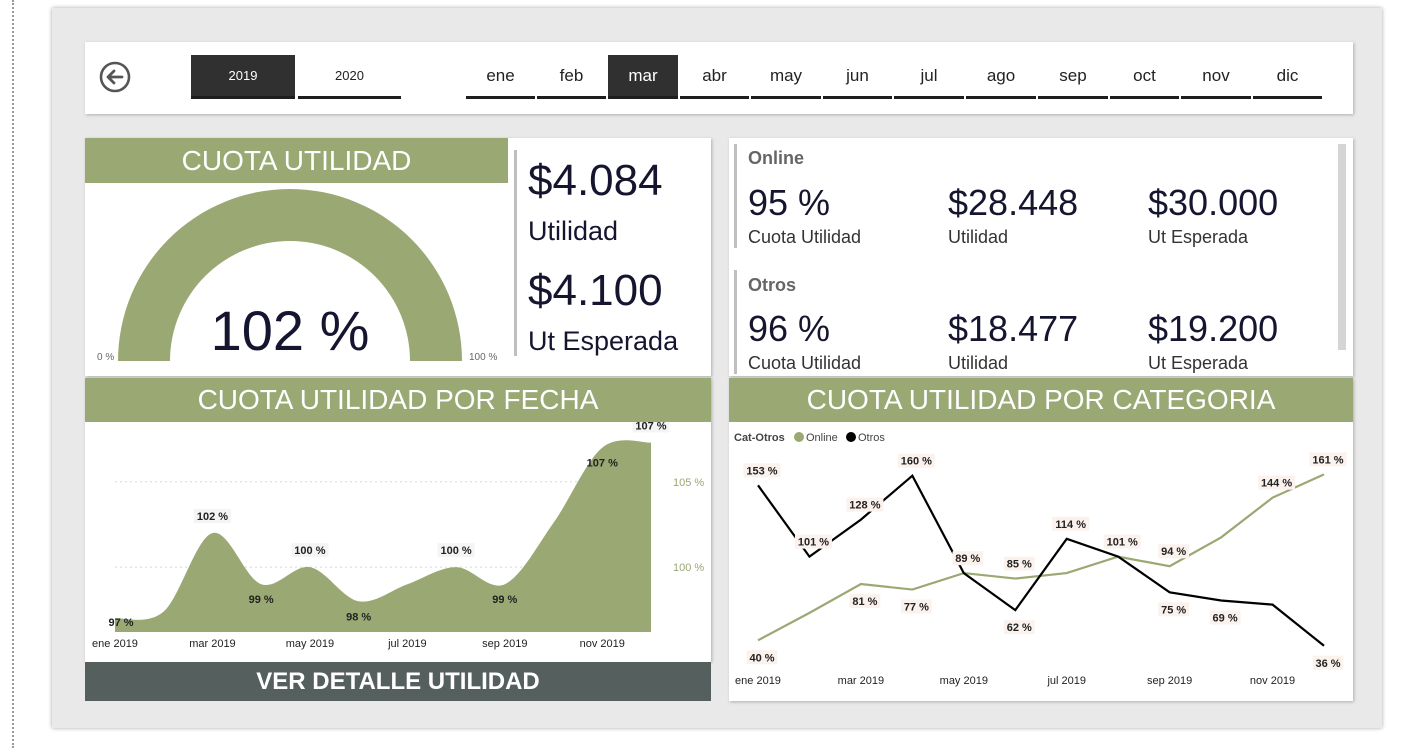 This screenshot has width=1413, height=748. Describe the element at coordinates (735, 322) in the screenshot. I see `otros-divider` at that location.